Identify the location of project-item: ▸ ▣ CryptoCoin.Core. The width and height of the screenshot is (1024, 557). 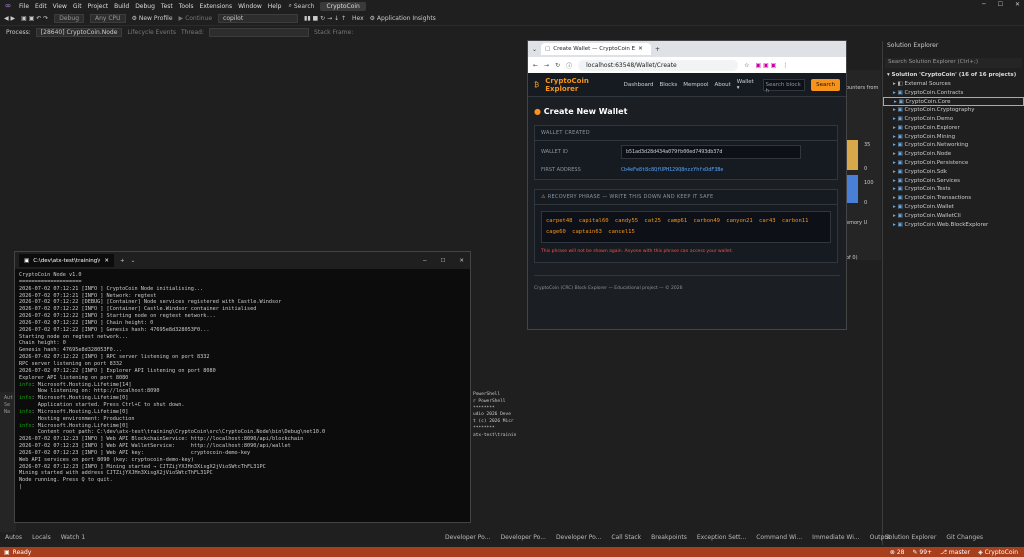
(953, 102).